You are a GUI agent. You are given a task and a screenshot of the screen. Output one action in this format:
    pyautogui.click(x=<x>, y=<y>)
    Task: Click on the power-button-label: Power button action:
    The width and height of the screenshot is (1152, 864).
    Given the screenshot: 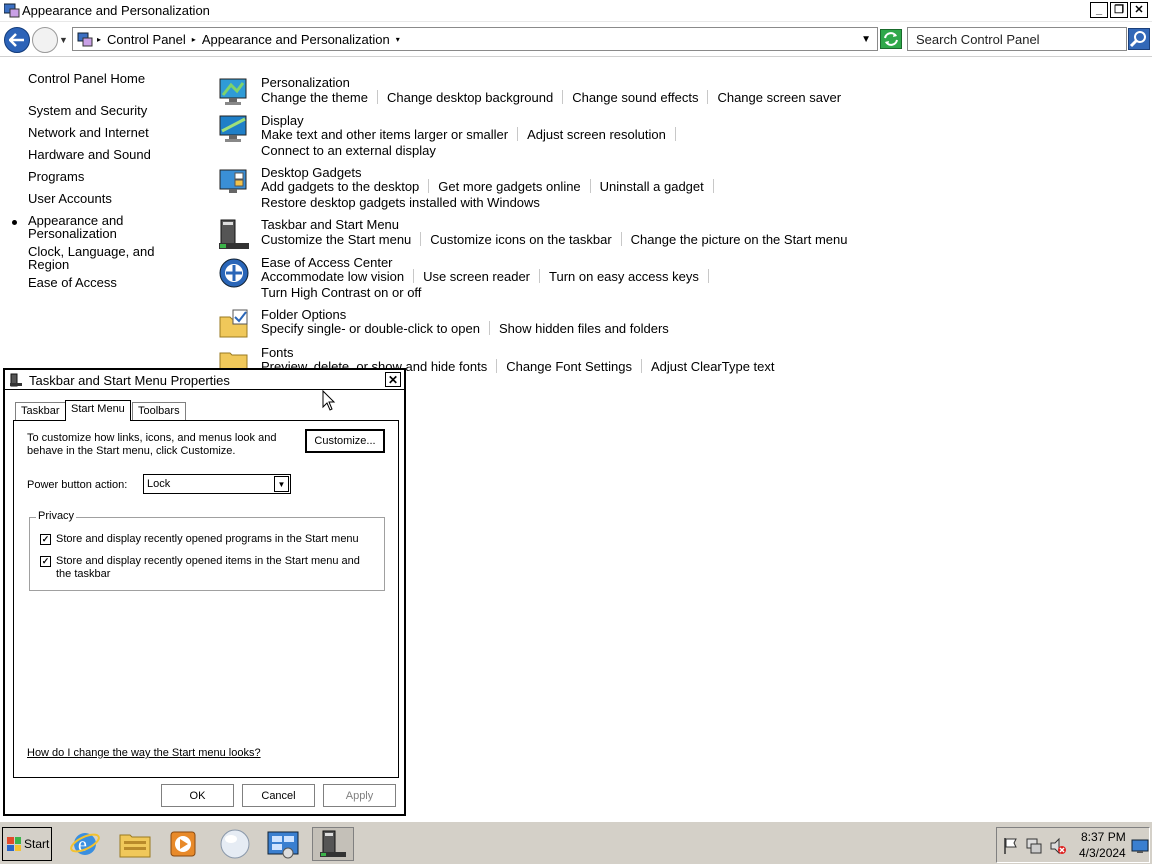 What is the action you would take?
    pyautogui.click(x=77, y=485)
    